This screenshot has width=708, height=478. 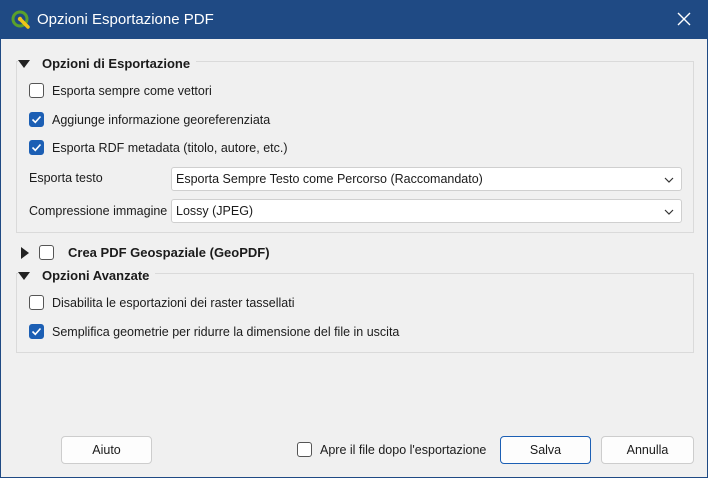 I want to click on image-compression-select: Lossy (JPEG), so click(x=426, y=211).